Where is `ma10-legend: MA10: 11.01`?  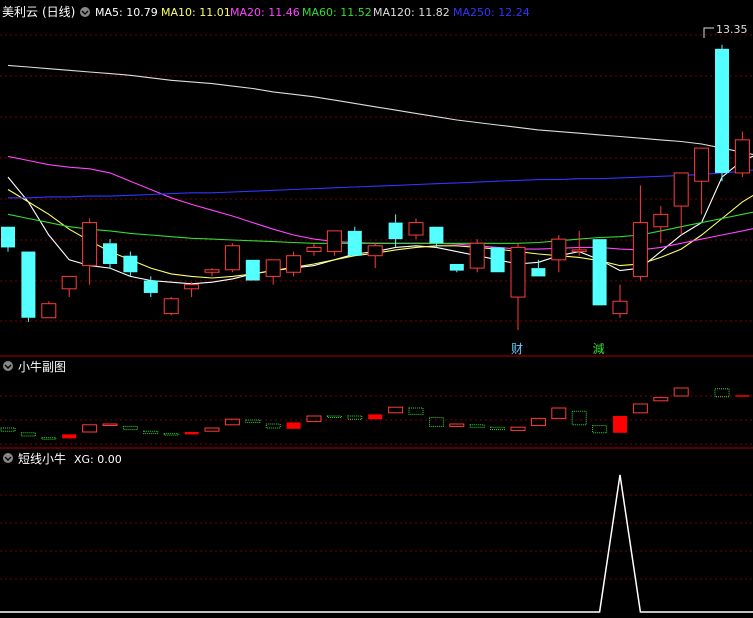 ma10-legend: MA10: 11.01 is located at coordinates (196, 12).